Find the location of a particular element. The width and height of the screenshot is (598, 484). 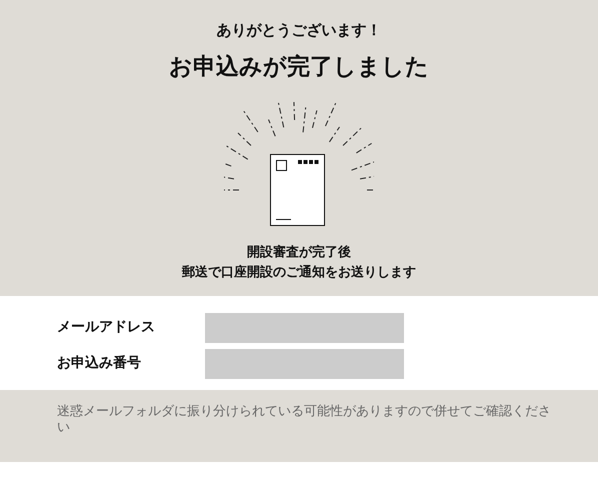

detail-label: メールアドレス is located at coordinates (106, 326).